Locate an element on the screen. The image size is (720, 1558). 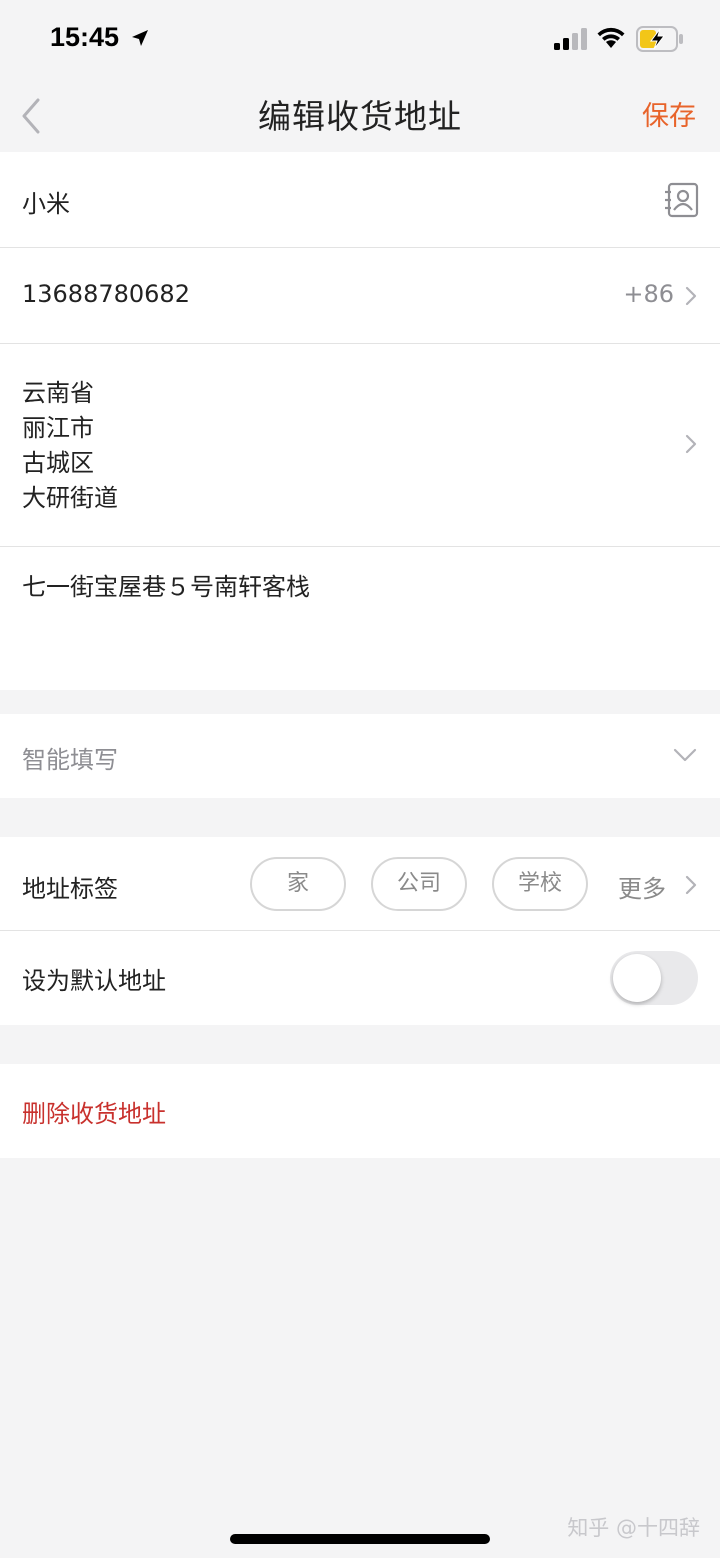
address-tag-label: 地址标签 is located at coordinates (70, 889).